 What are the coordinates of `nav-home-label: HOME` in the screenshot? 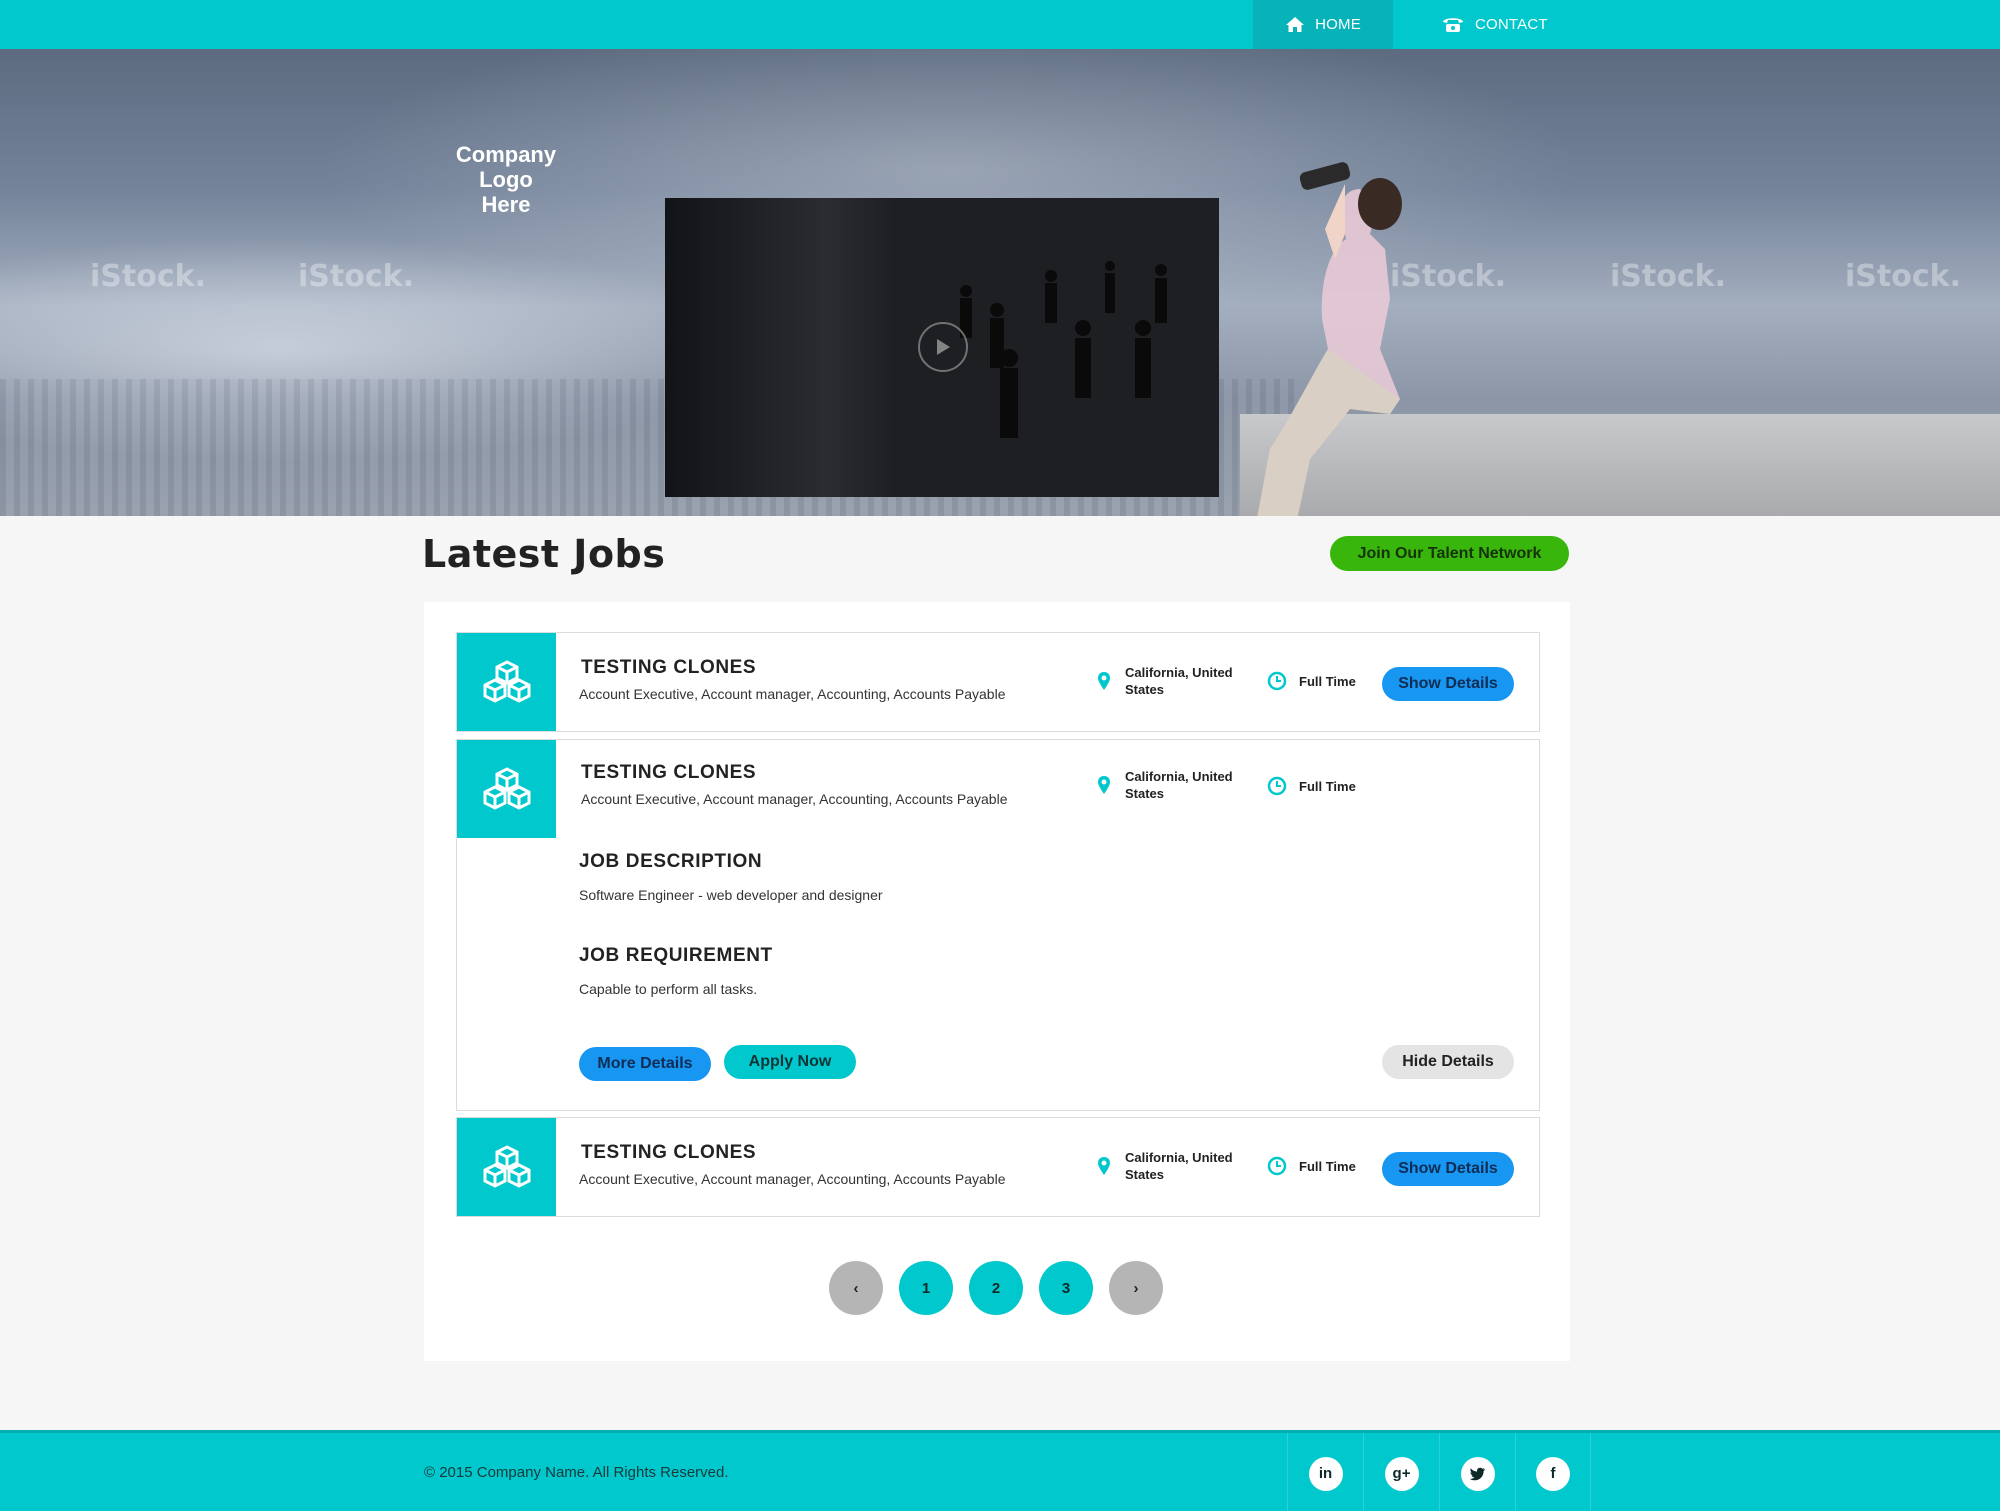 It's located at (1338, 24).